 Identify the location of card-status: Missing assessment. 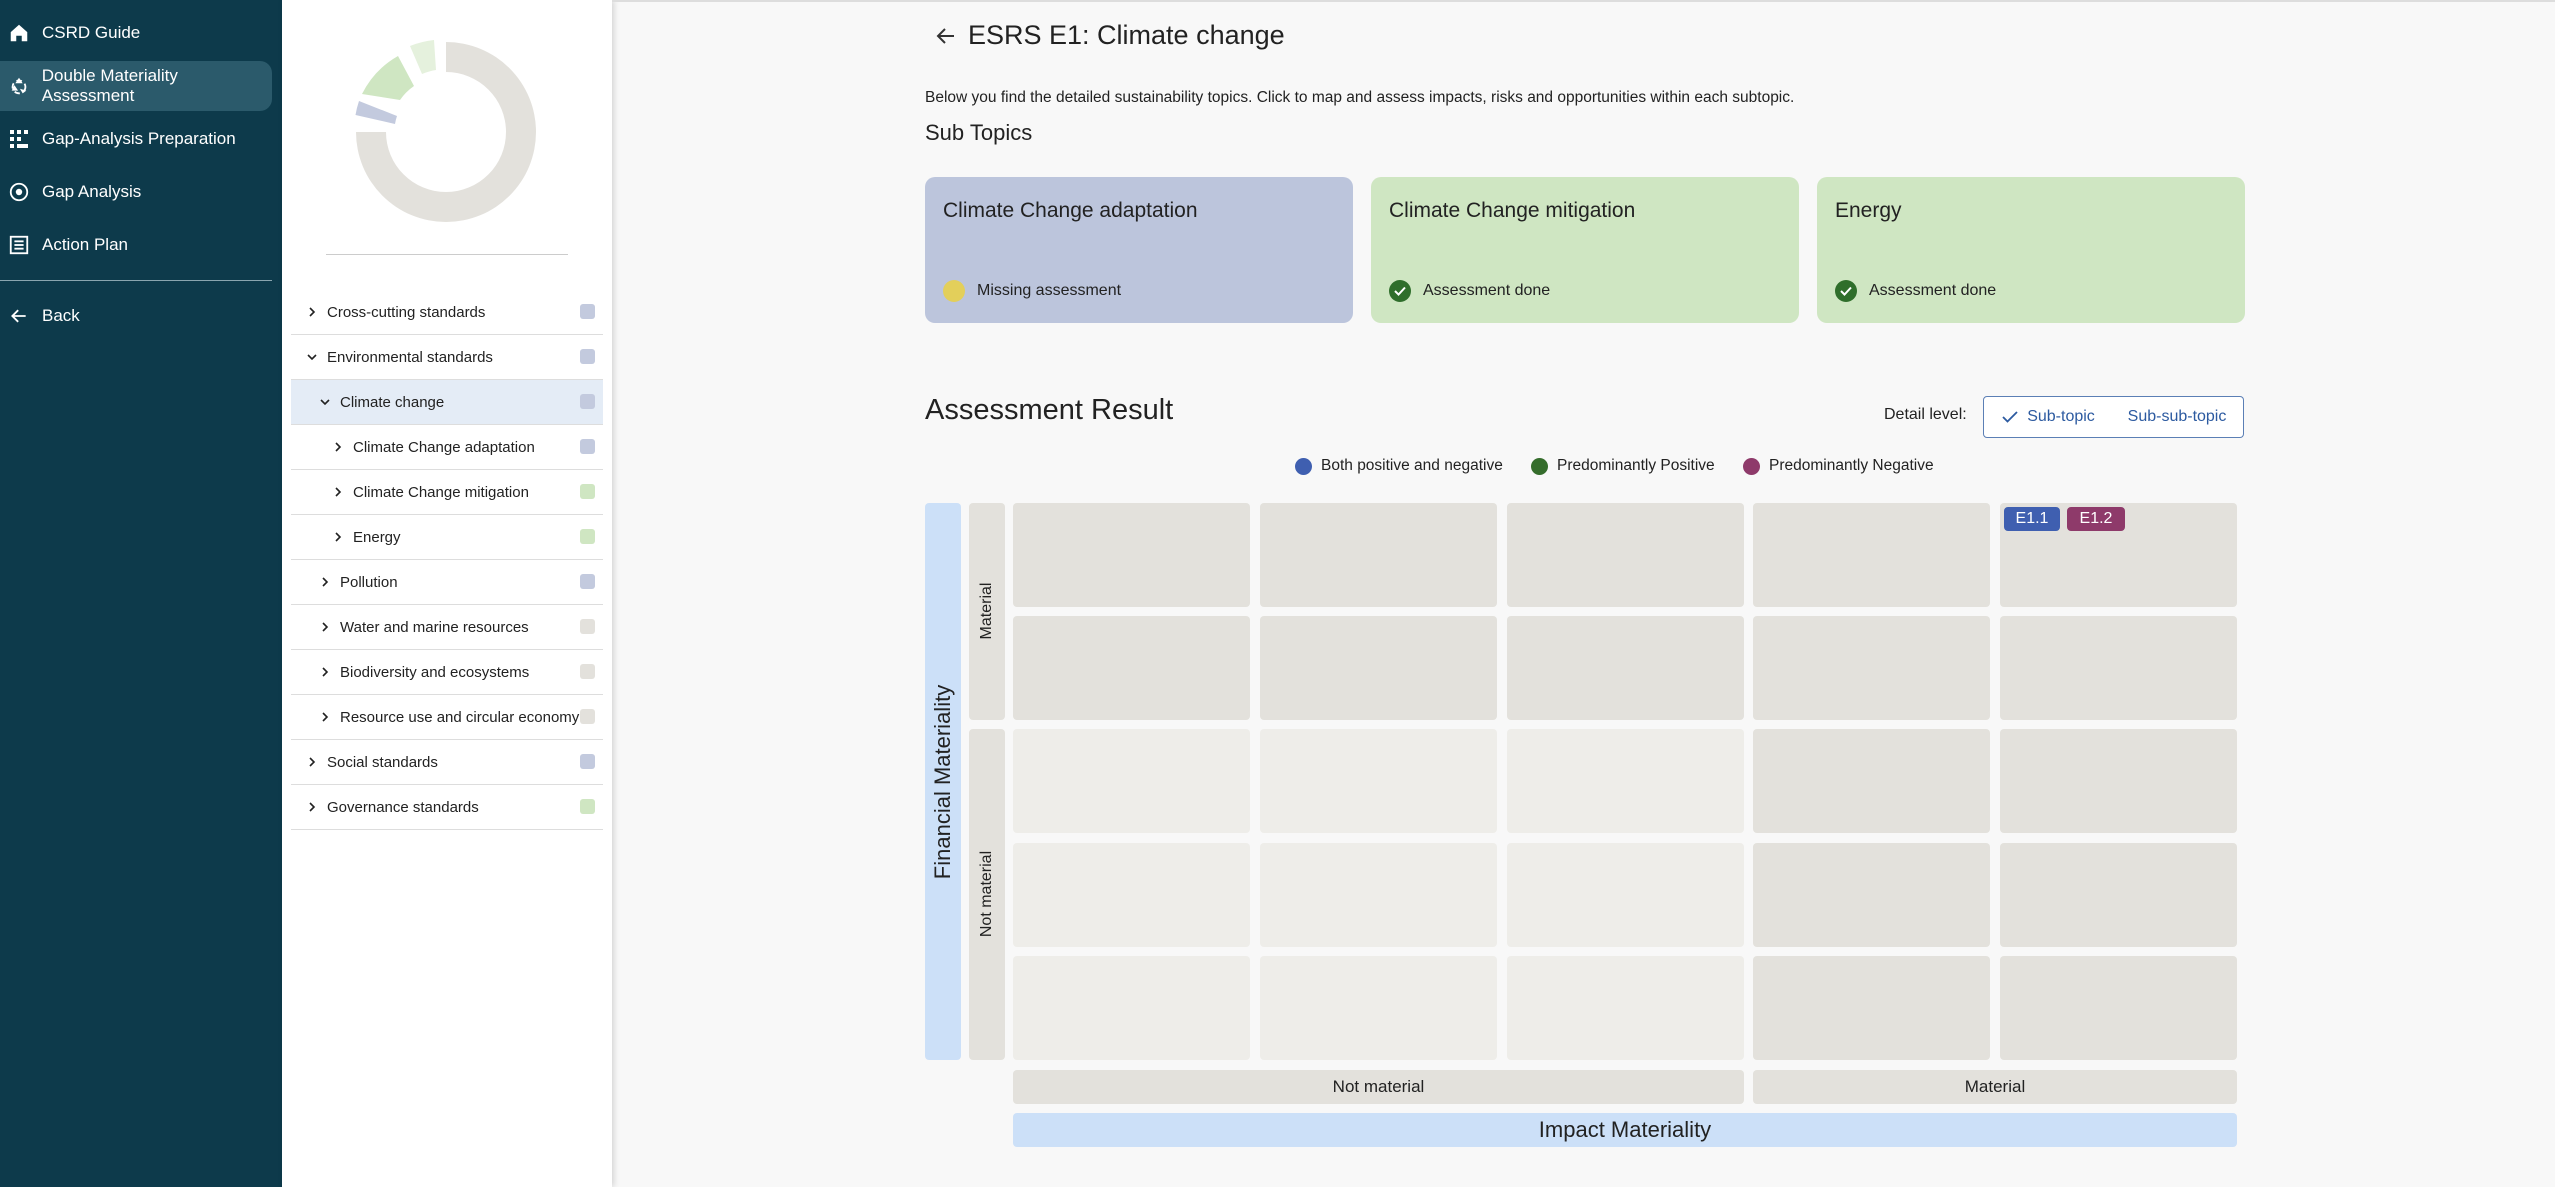
(1032, 291).